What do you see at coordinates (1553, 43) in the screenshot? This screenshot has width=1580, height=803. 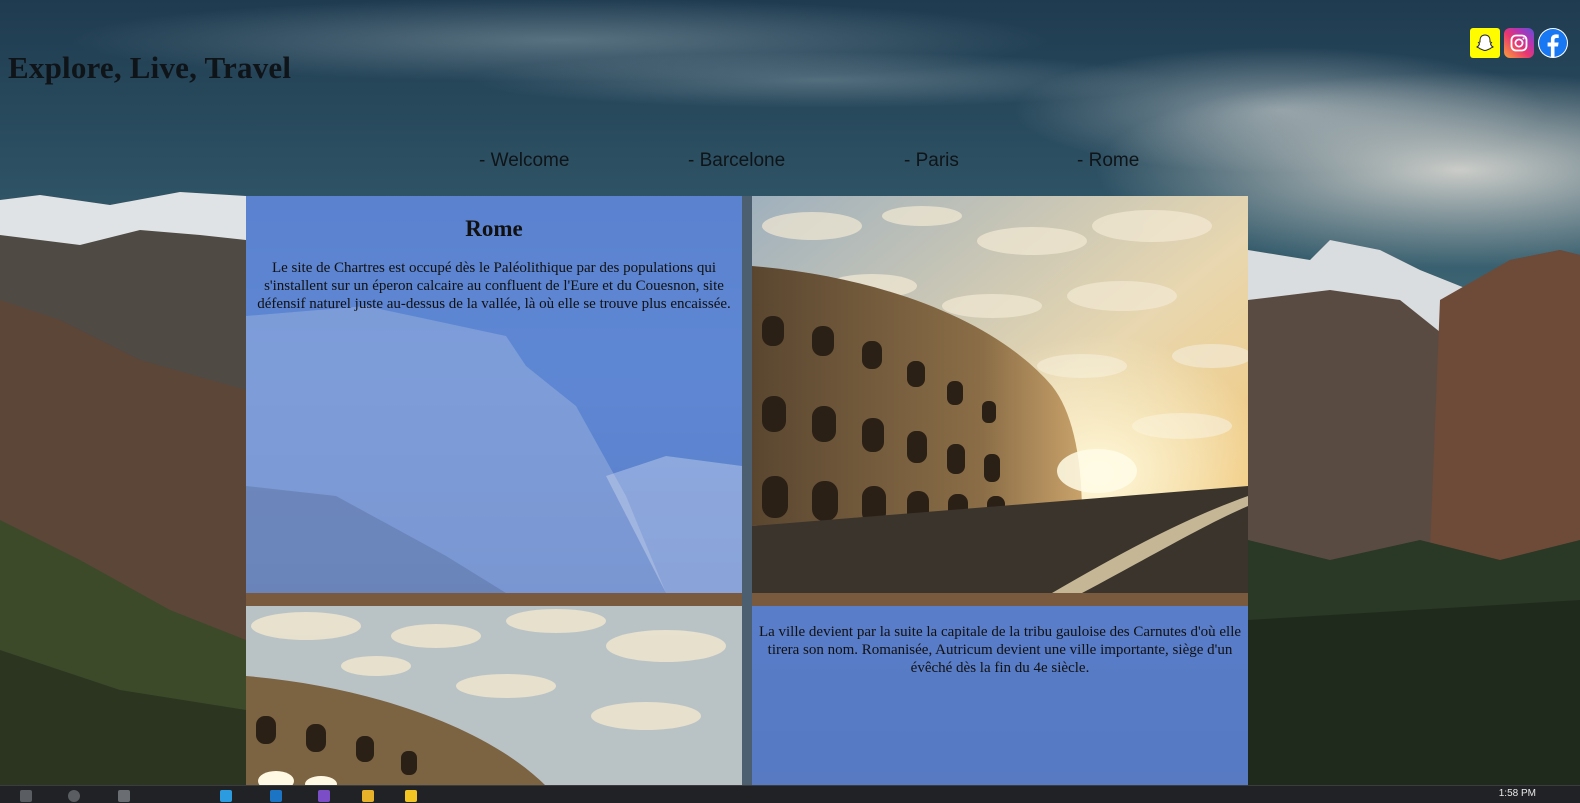 I see `facebook-icon` at bounding box center [1553, 43].